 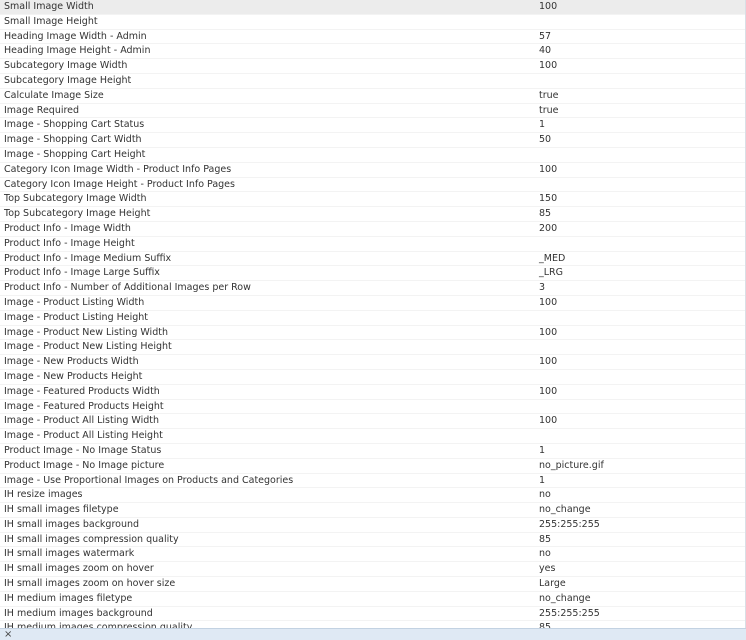 What do you see at coordinates (71, 362) in the screenshot?
I see `setting-name: Image - New Products Width` at bounding box center [71, 362].